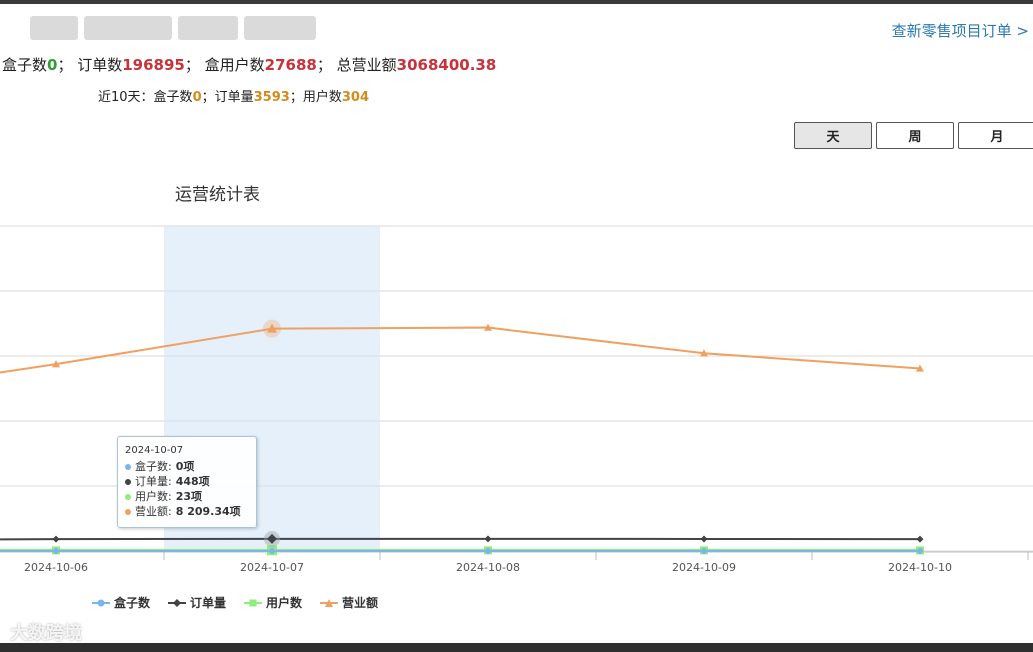  Describe the element at coordinates (272, 567) in the screenshot. I see `x-tick-label: 2024-10-07` at that location.